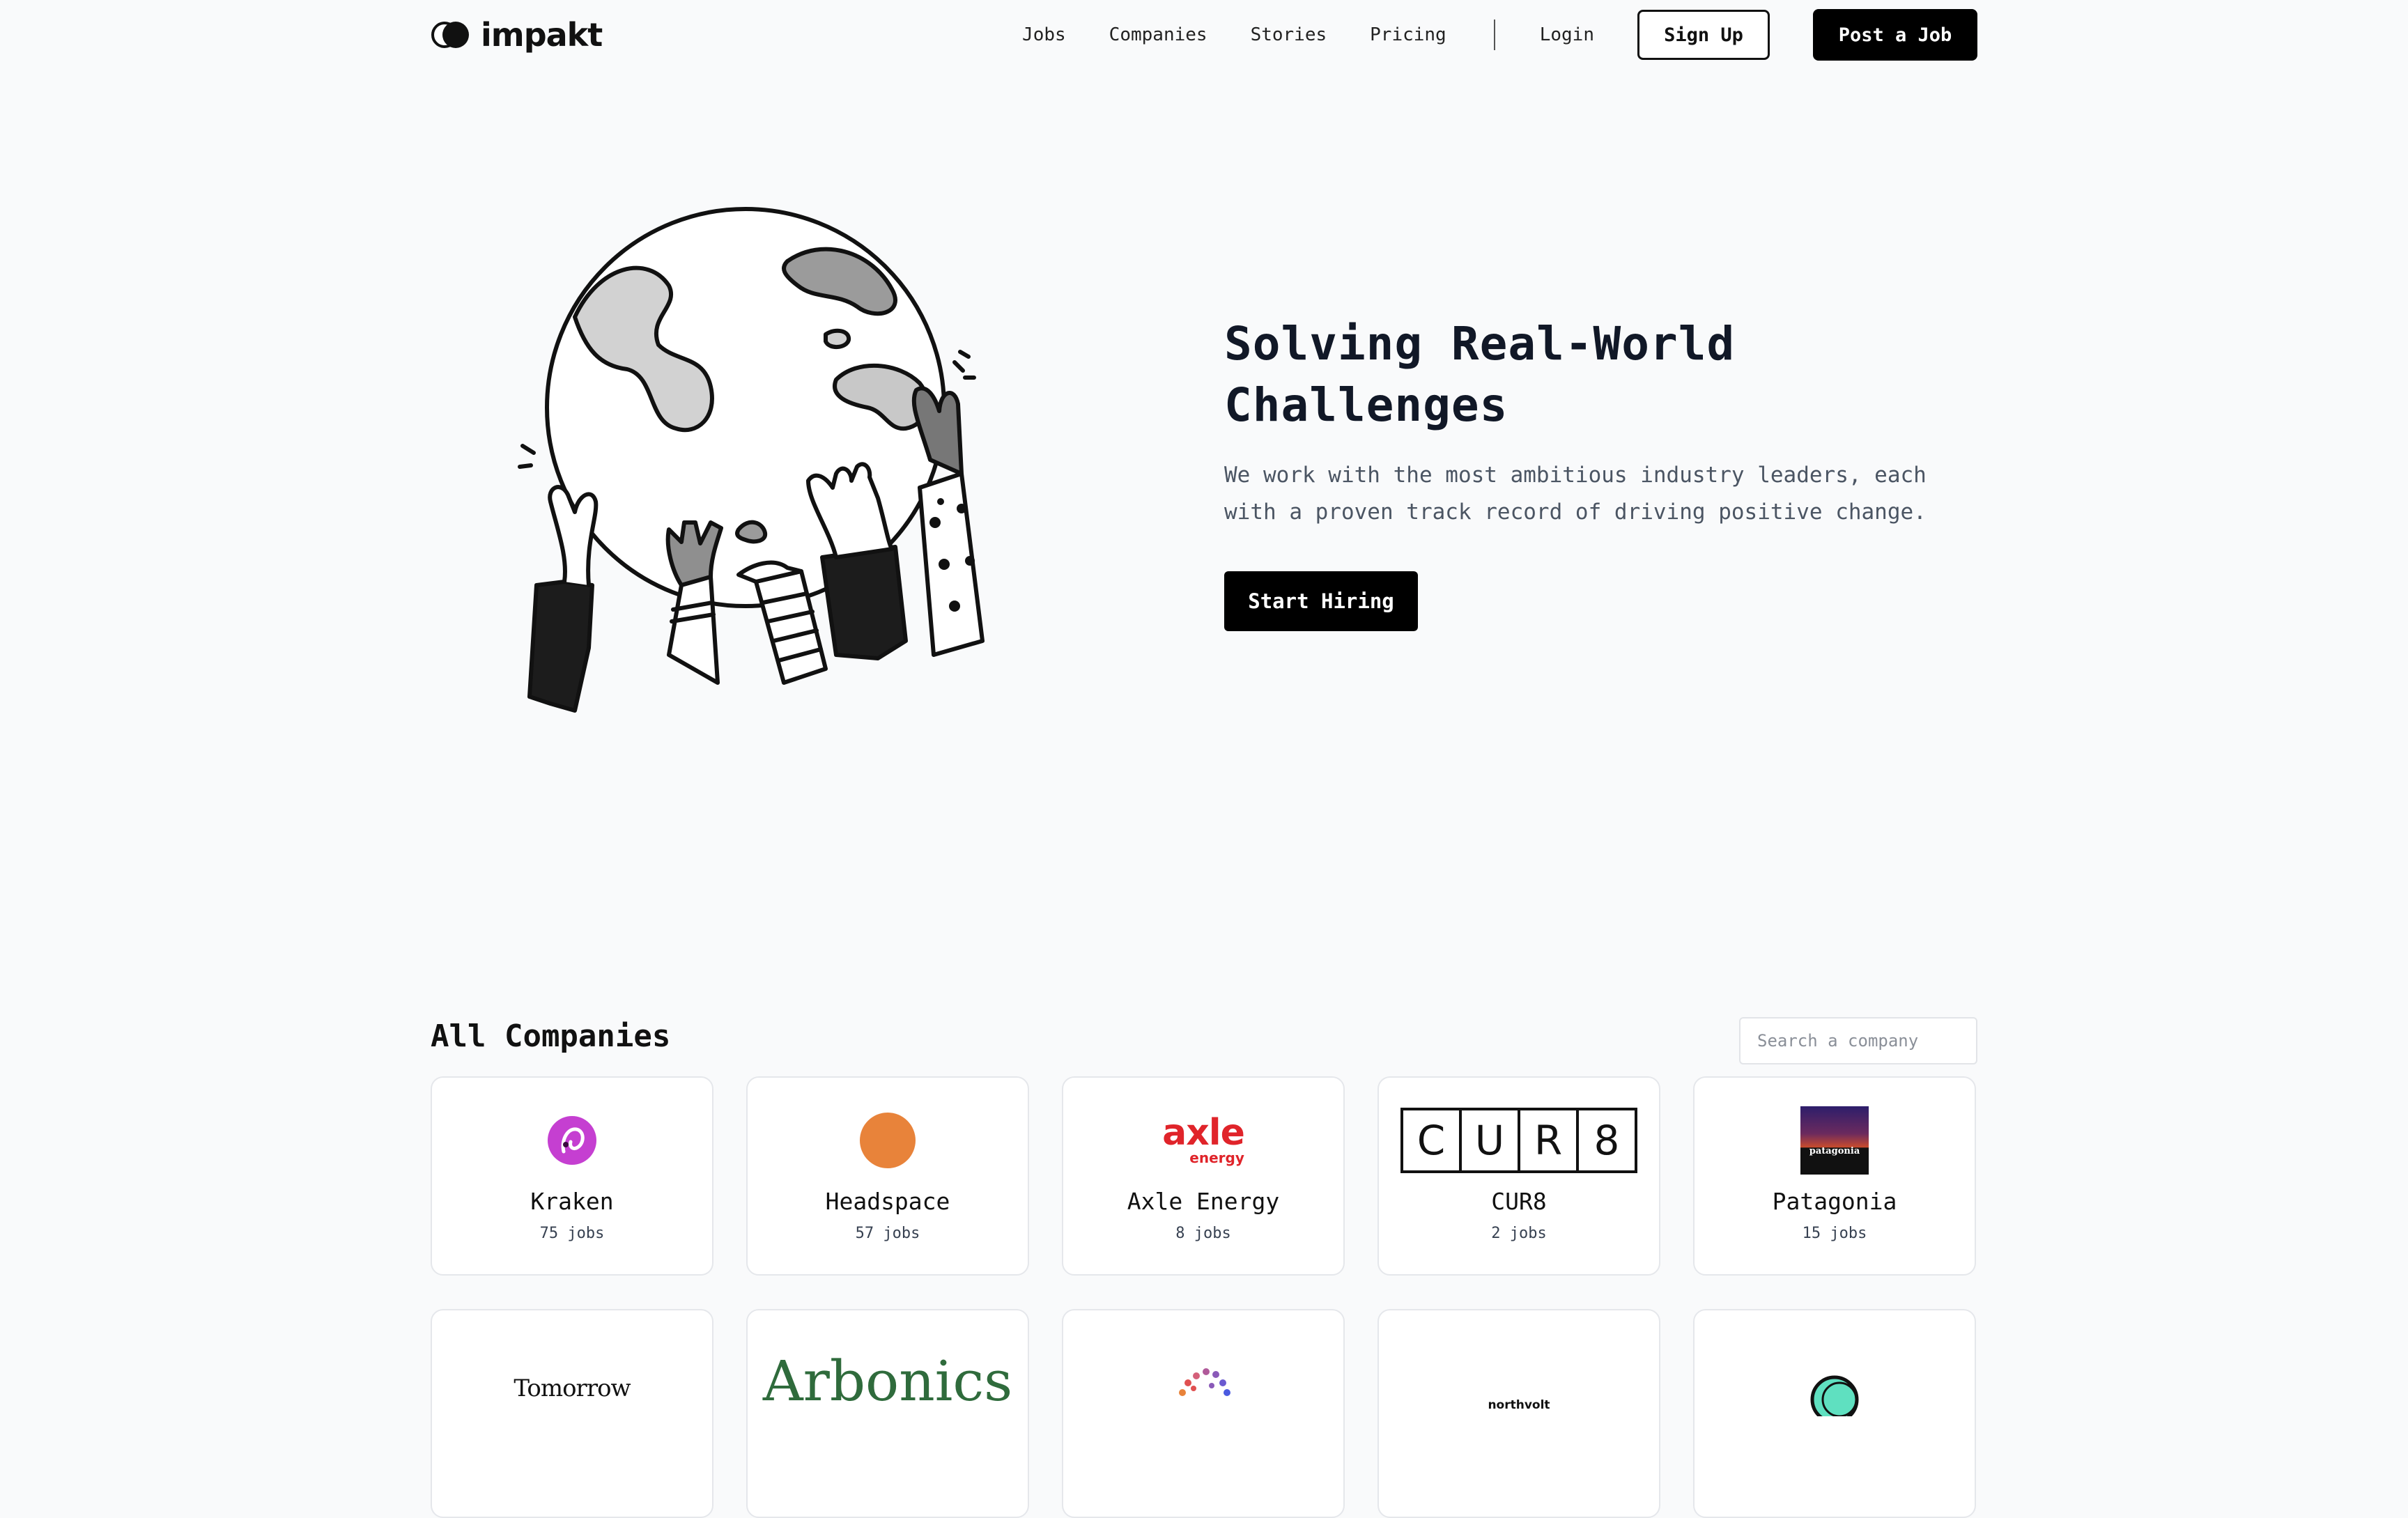  I want to click on hero-title: Solving Real-World Challenges, so click(1480, 374).